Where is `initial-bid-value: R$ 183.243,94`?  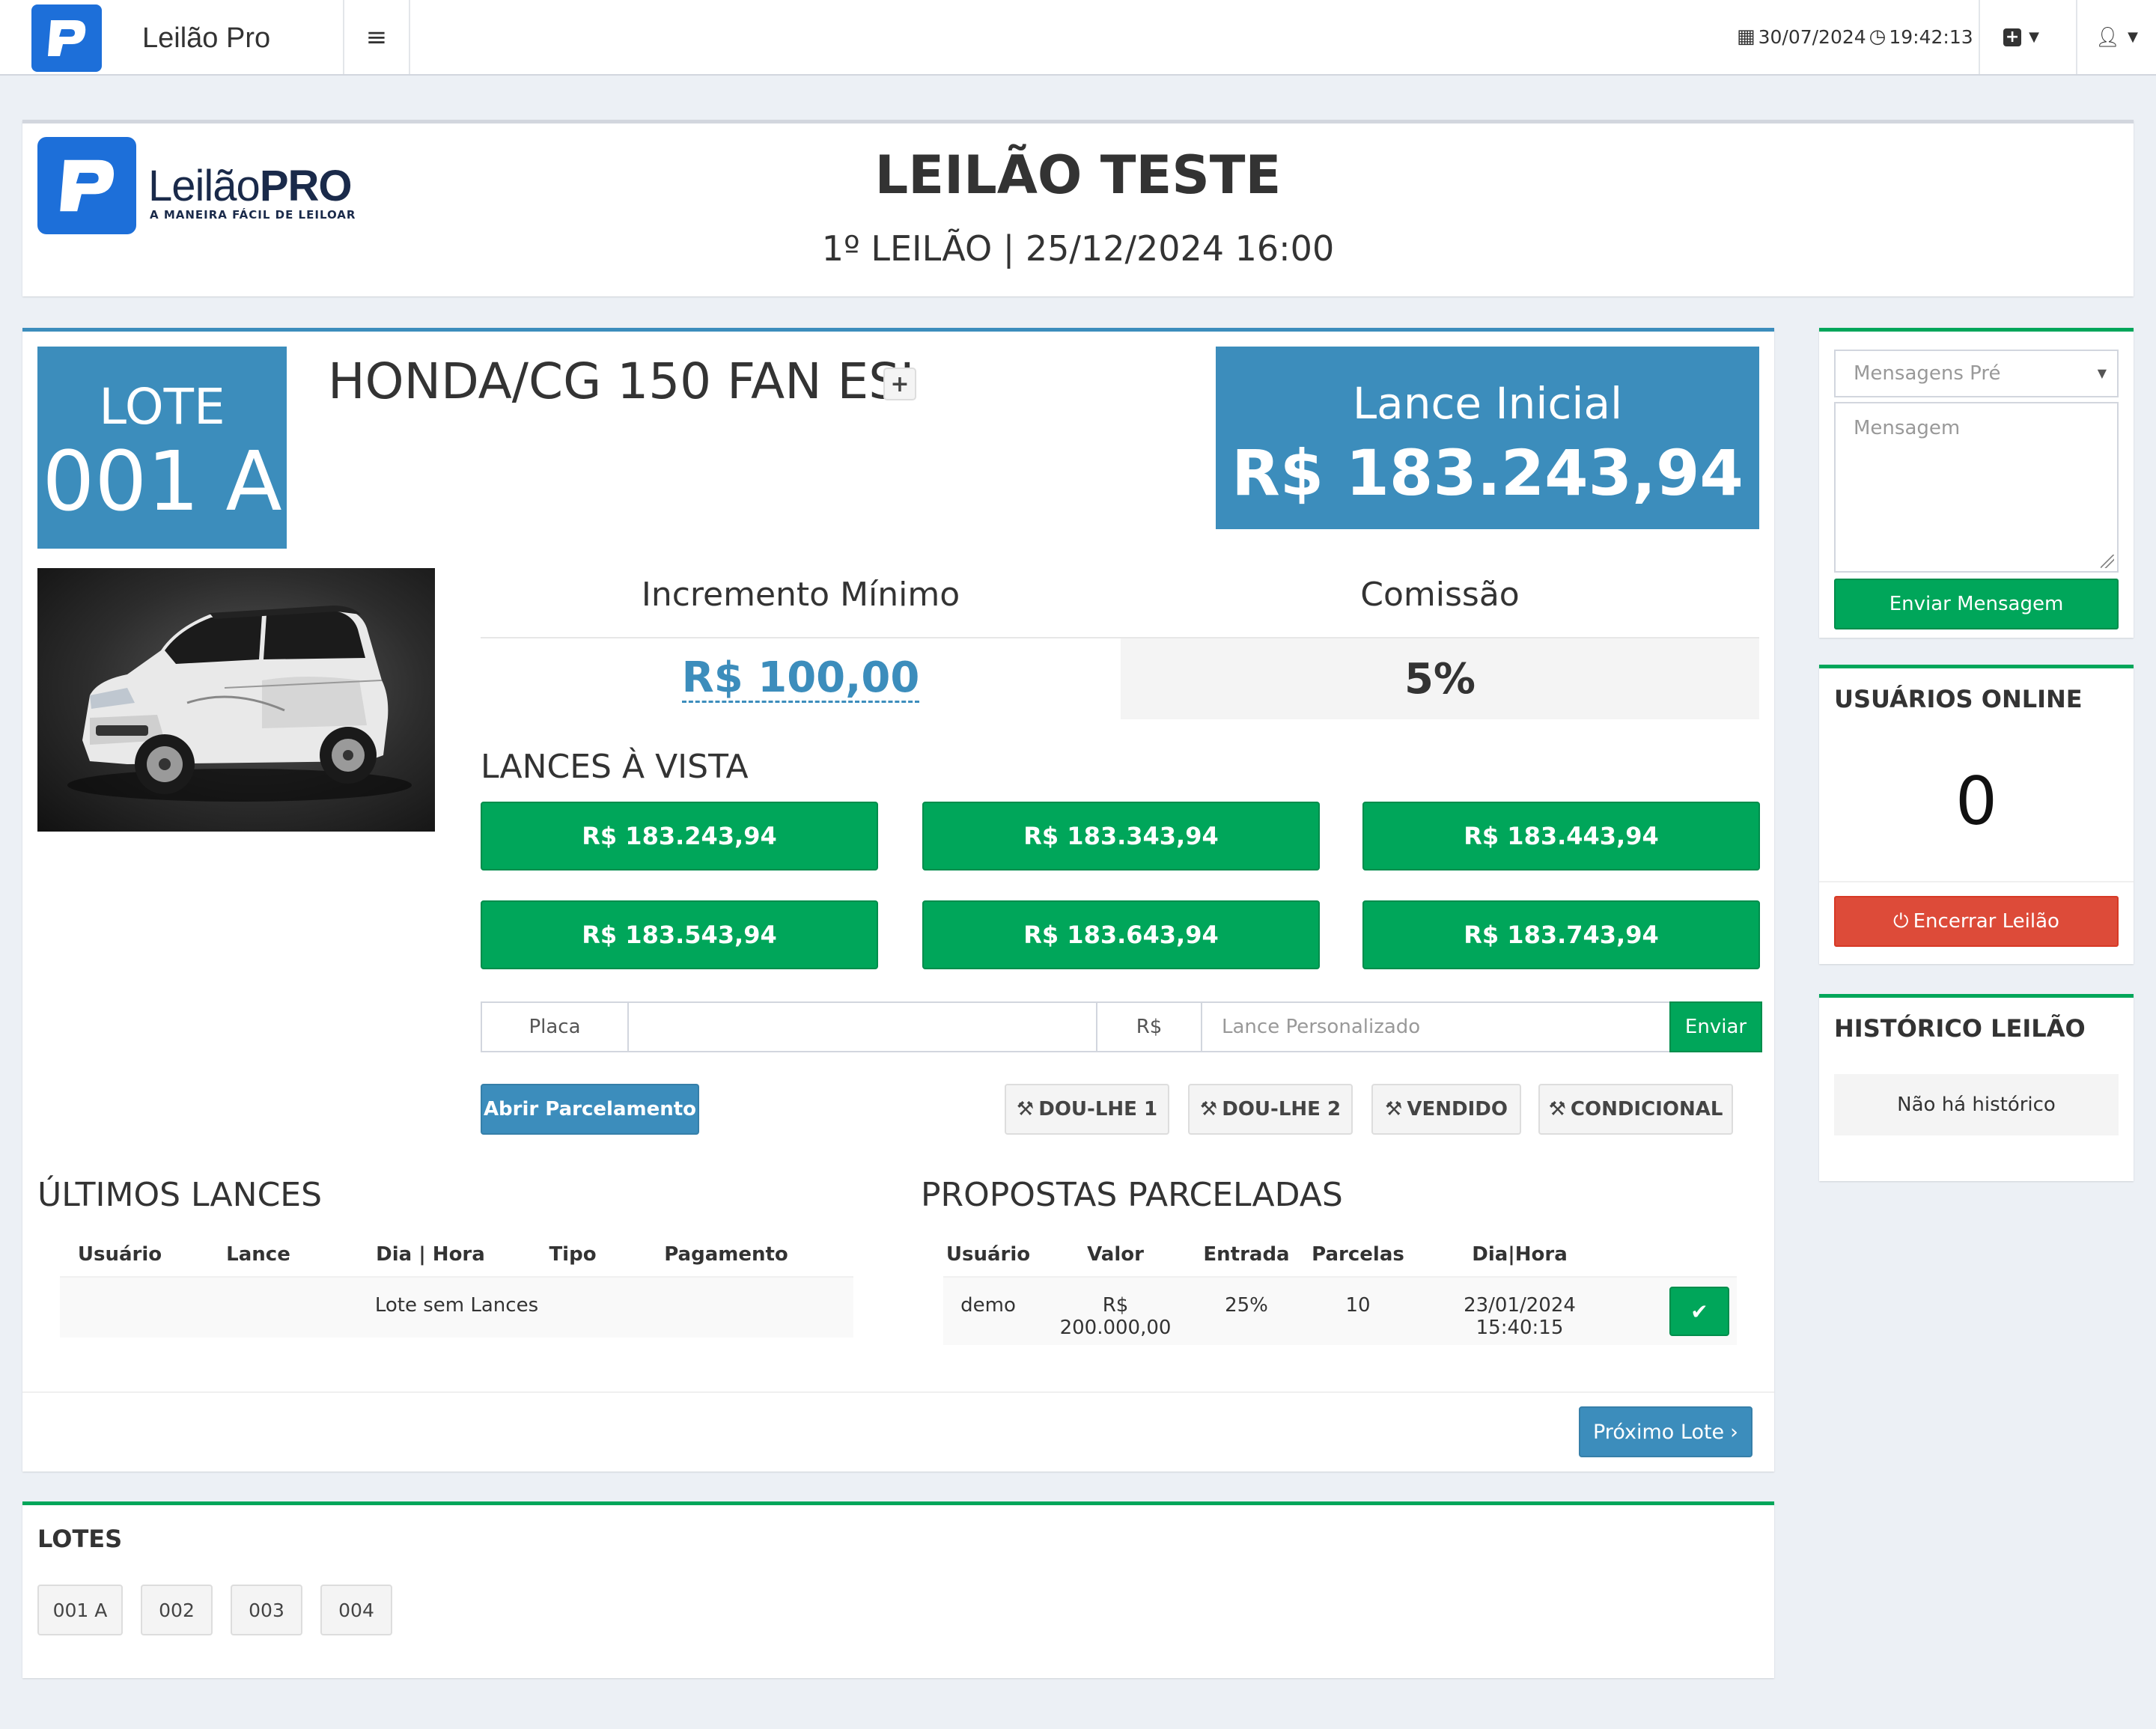 initial-bid-value: R$ 183.243,94 is located at coordinates (1487, 473).